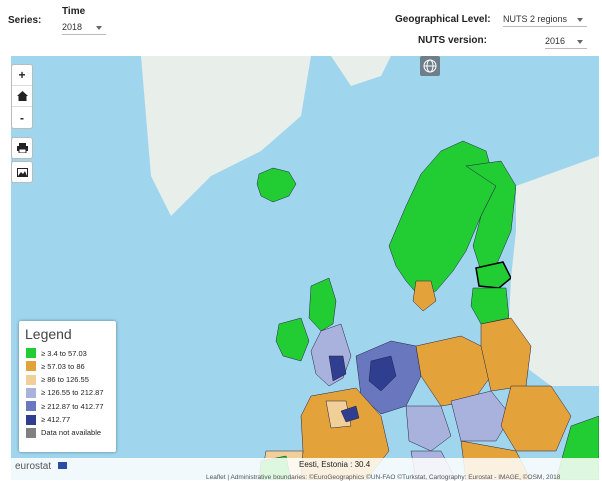 The image size is (602, 481). I want to click on time-label: Time, so click(74, 11).